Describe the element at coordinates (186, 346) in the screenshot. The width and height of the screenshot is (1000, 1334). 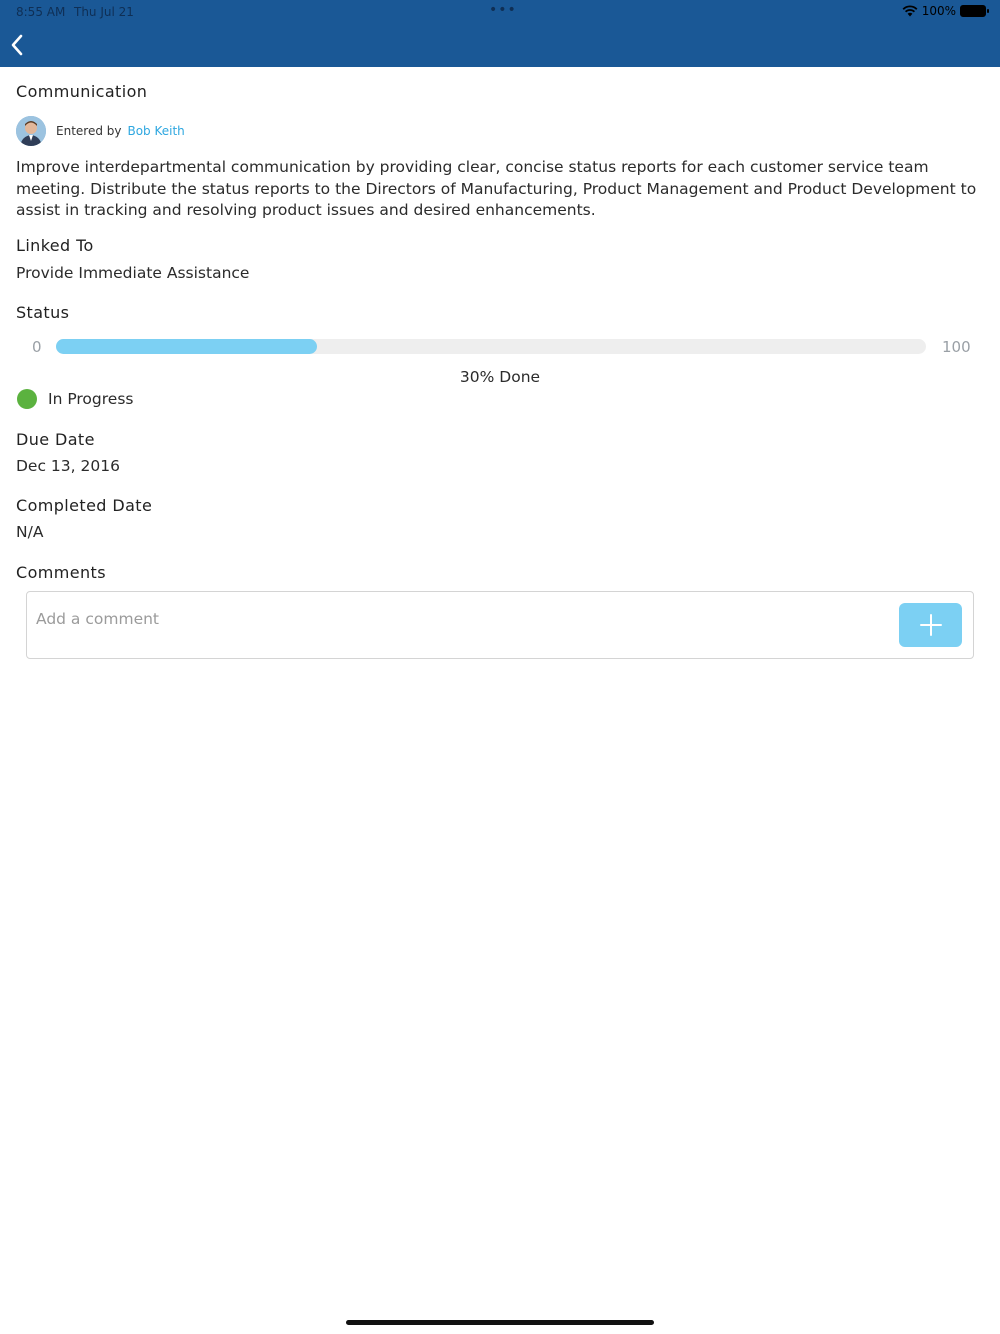
I see `progress-bar-fill` at that location.